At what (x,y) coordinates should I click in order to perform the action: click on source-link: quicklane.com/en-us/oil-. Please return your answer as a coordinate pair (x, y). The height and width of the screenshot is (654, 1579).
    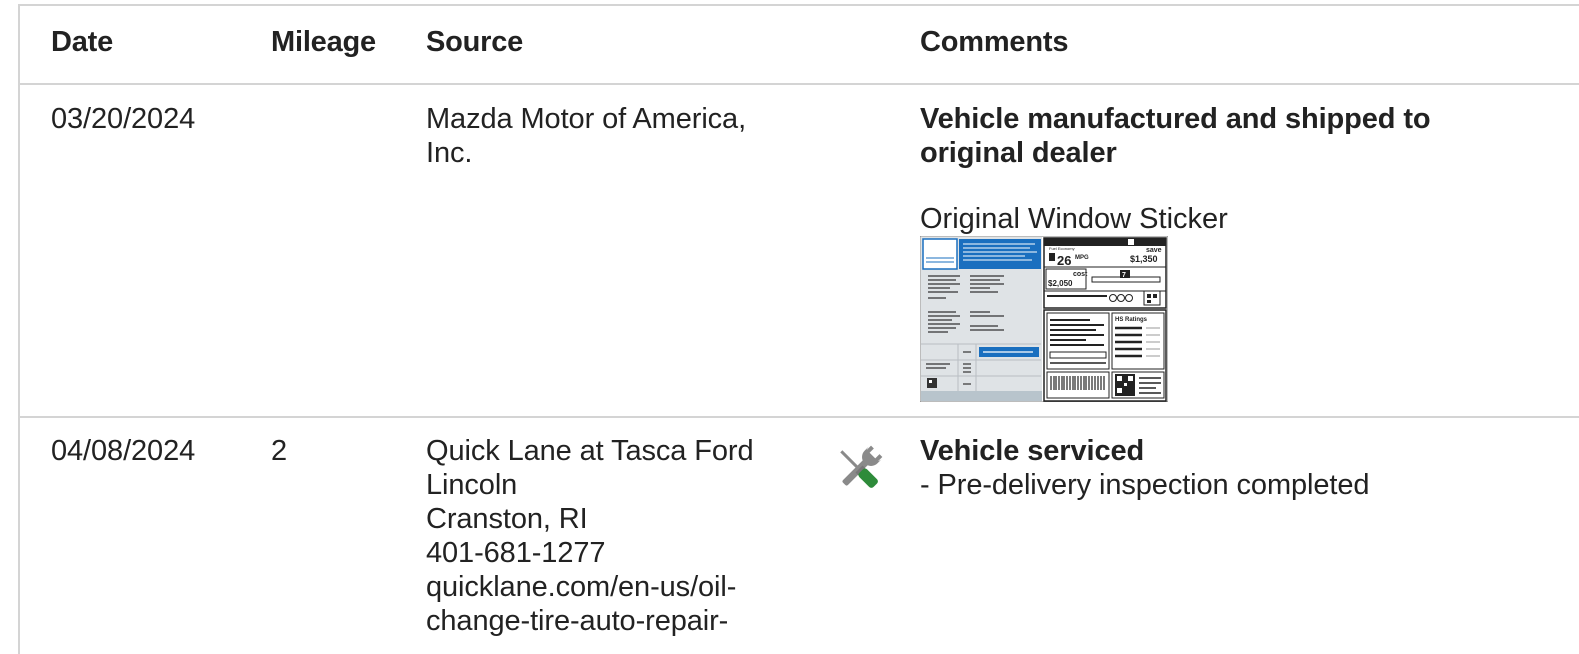
    Looking at the image, I should click on (590, 587).